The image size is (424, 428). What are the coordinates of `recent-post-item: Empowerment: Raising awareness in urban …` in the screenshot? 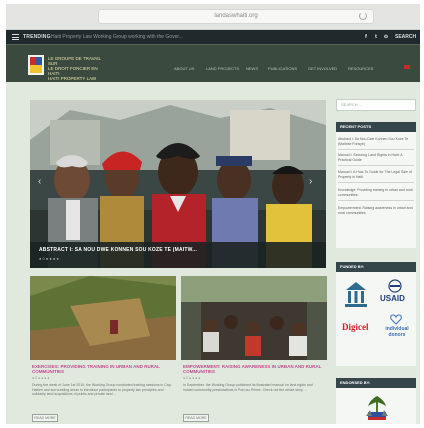 It's located at (377, 210).